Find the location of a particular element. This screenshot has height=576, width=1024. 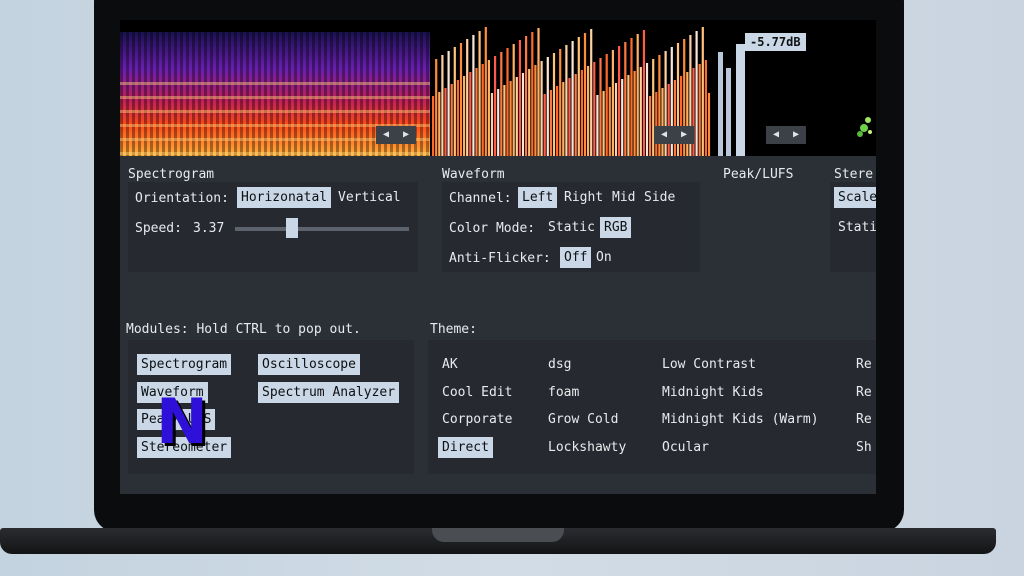

orientation-vertical-button: Vertical is located at coordinates (369, 197).